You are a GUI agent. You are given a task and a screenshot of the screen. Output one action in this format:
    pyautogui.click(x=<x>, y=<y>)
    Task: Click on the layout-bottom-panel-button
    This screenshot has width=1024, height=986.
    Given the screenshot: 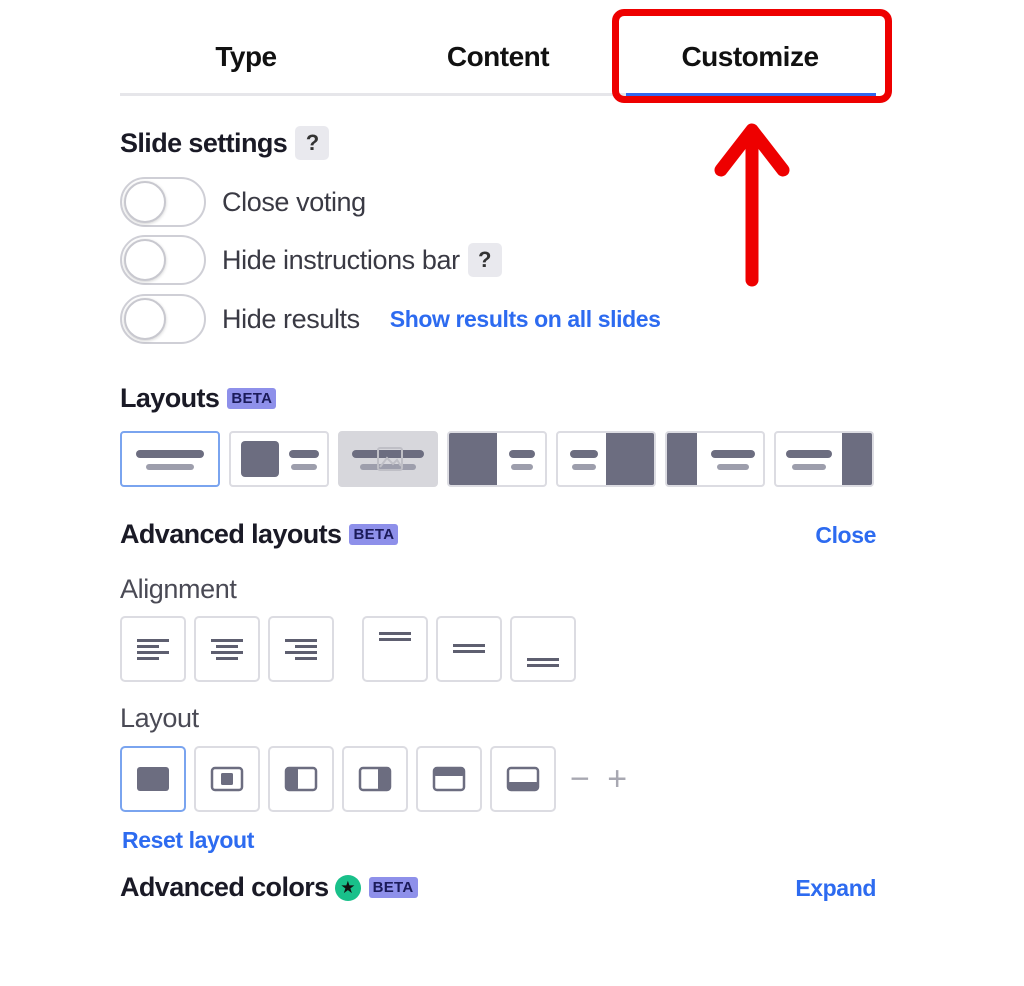 What is the action you would take?
    pyautogui.click(x=523, y=779)
    